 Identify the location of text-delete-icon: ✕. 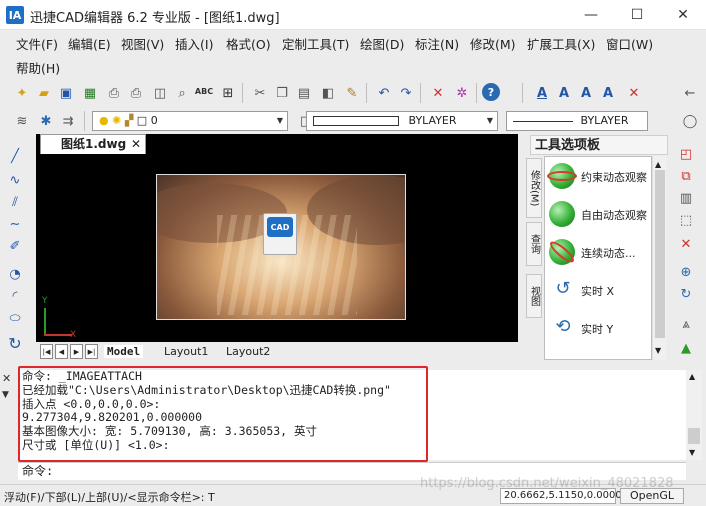
(634, 93).